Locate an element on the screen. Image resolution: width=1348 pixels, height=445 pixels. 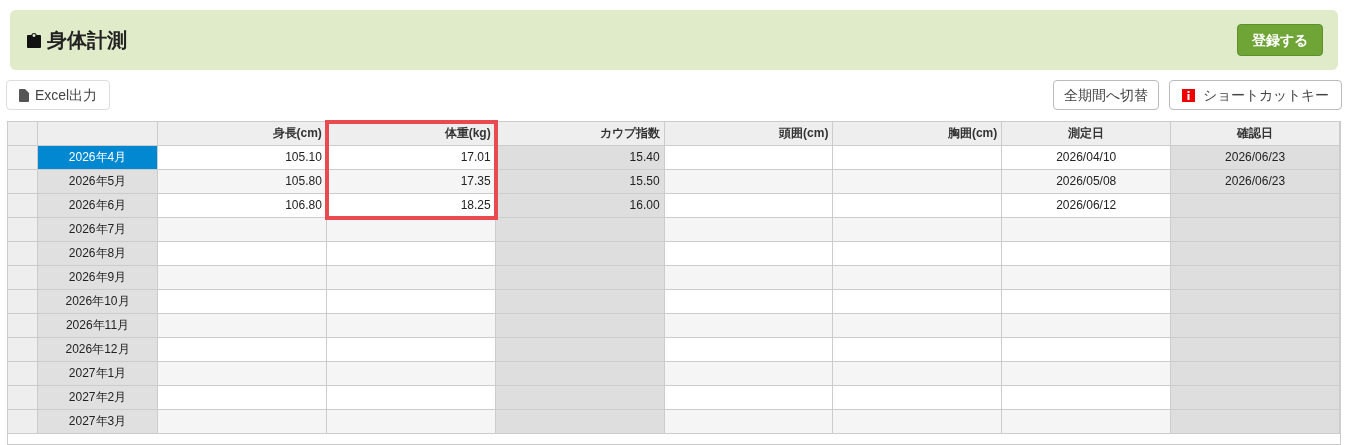
month-cell: 2026年10月 is located at coordinates (98, 302).